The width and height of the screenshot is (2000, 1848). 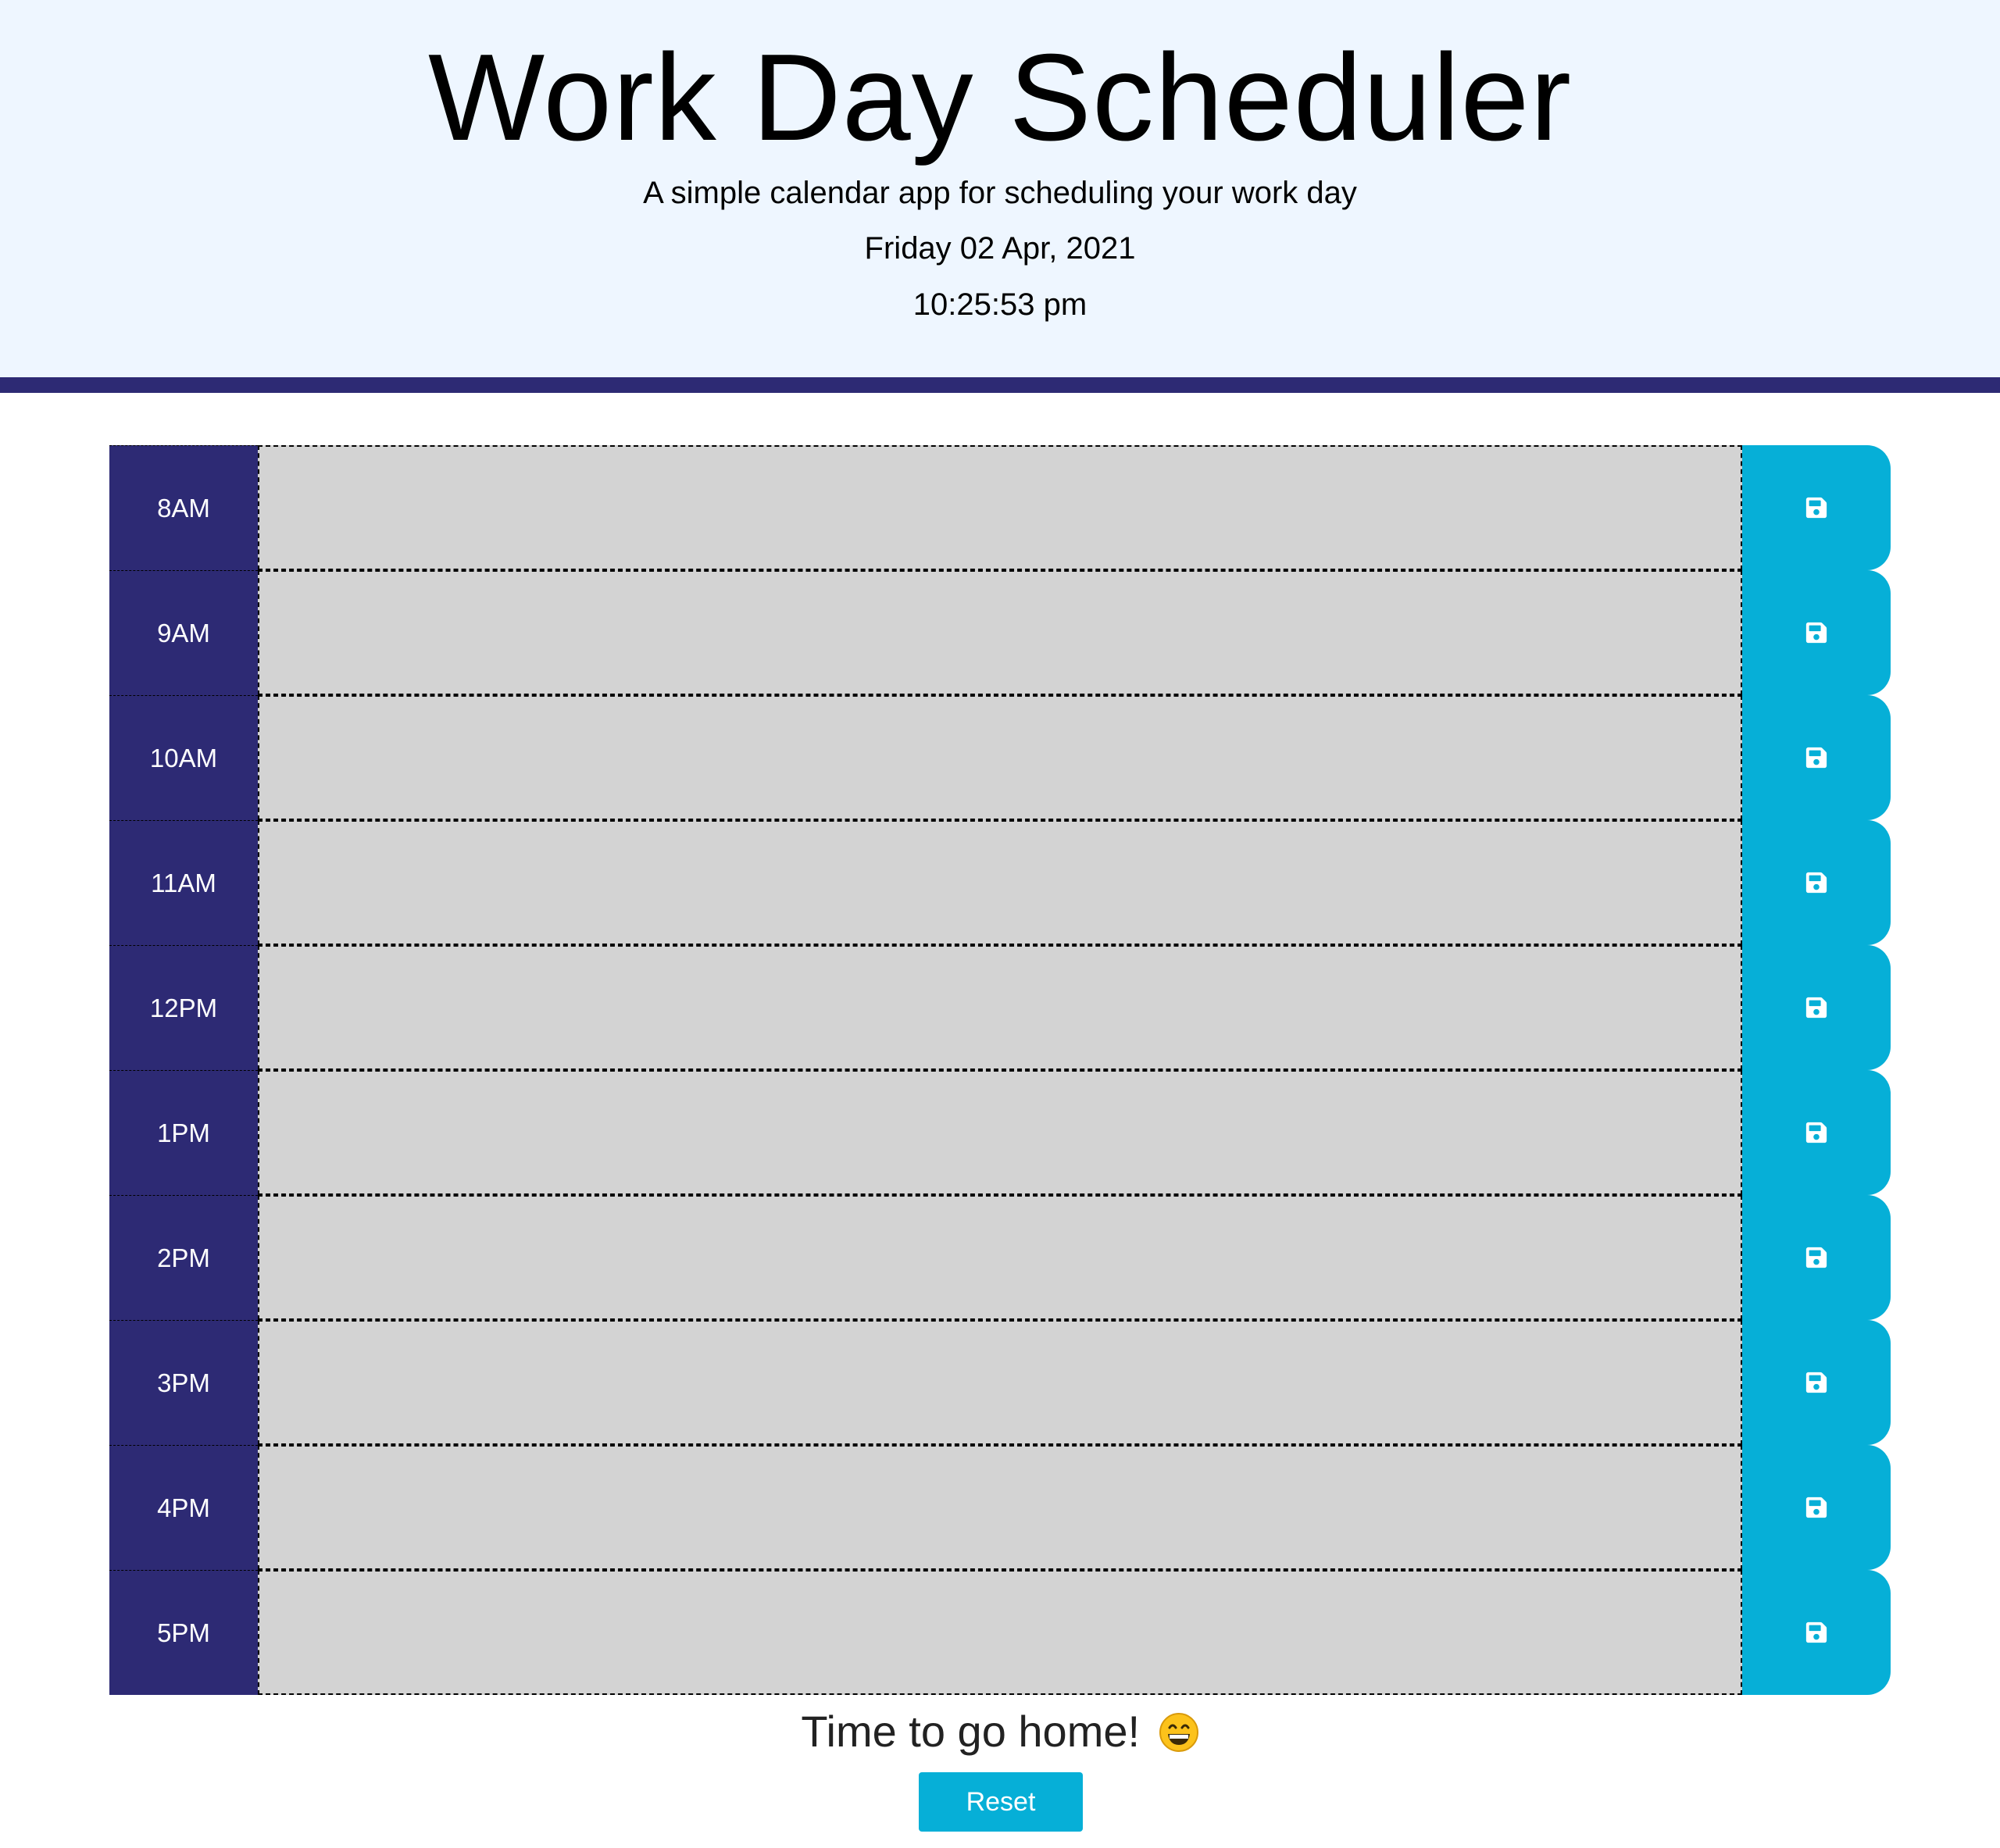 What do you see at coordinates (1000, 248) in the screenshot?
I see `current-date: Friday 02 Apr, 2021` at bounding box center [1000, 248].